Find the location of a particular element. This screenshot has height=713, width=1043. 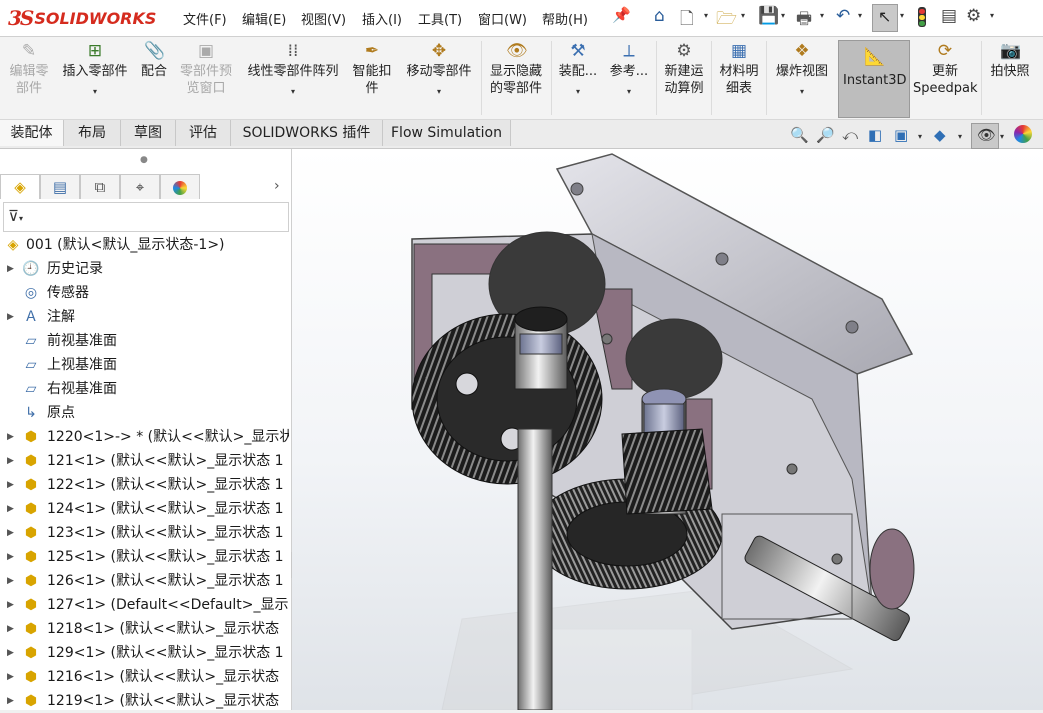

chevron-right-icon: › is located at coordinates (277, 186).